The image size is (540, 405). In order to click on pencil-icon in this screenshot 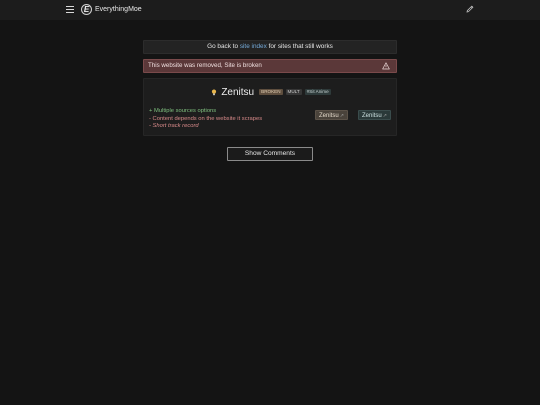, I will do `click(470, 9)`.